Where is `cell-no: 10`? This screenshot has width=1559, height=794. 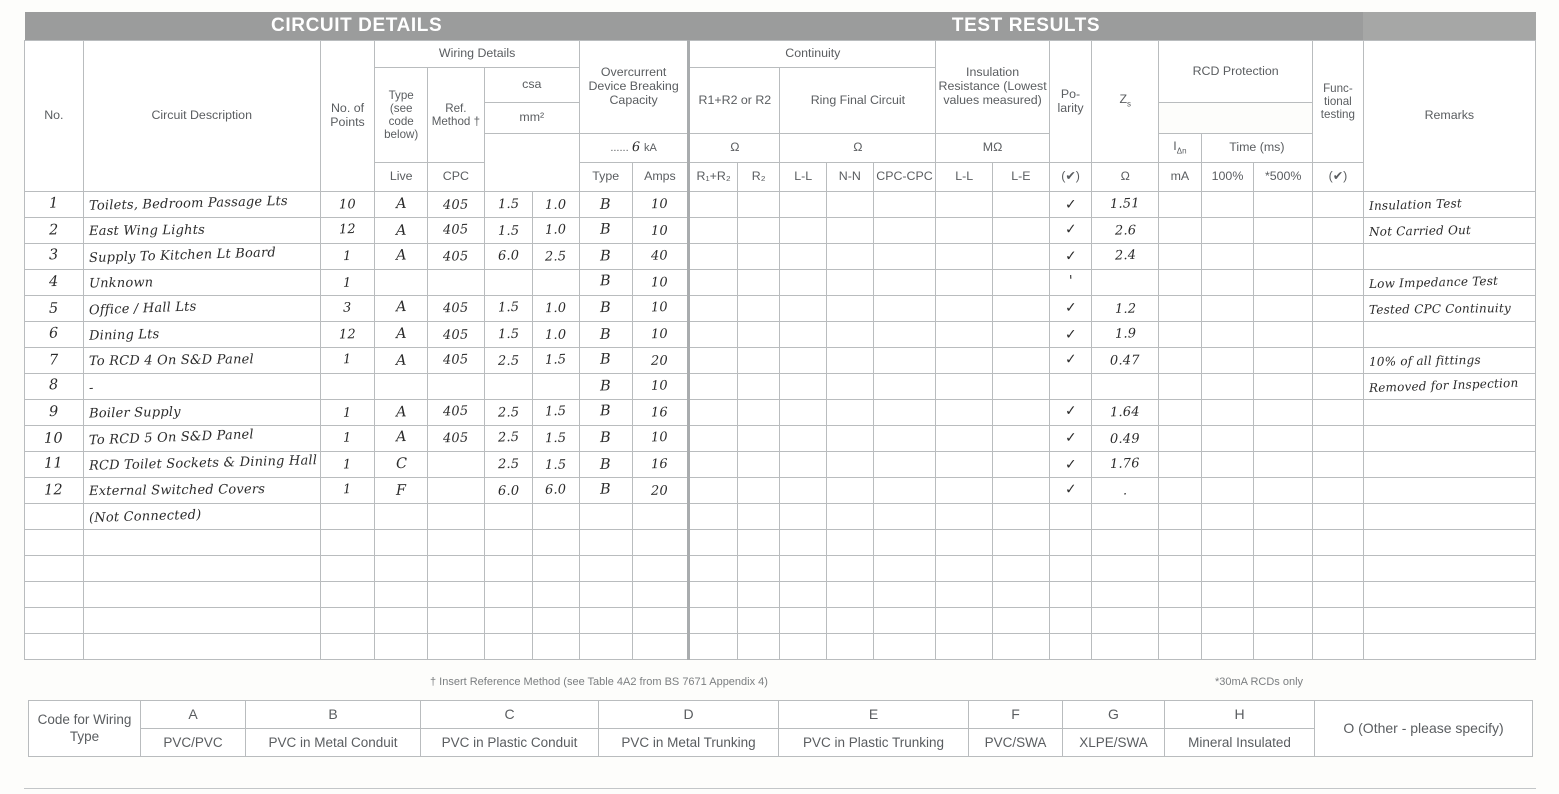 cell-no: 10 is located at coordinates (54, 438).